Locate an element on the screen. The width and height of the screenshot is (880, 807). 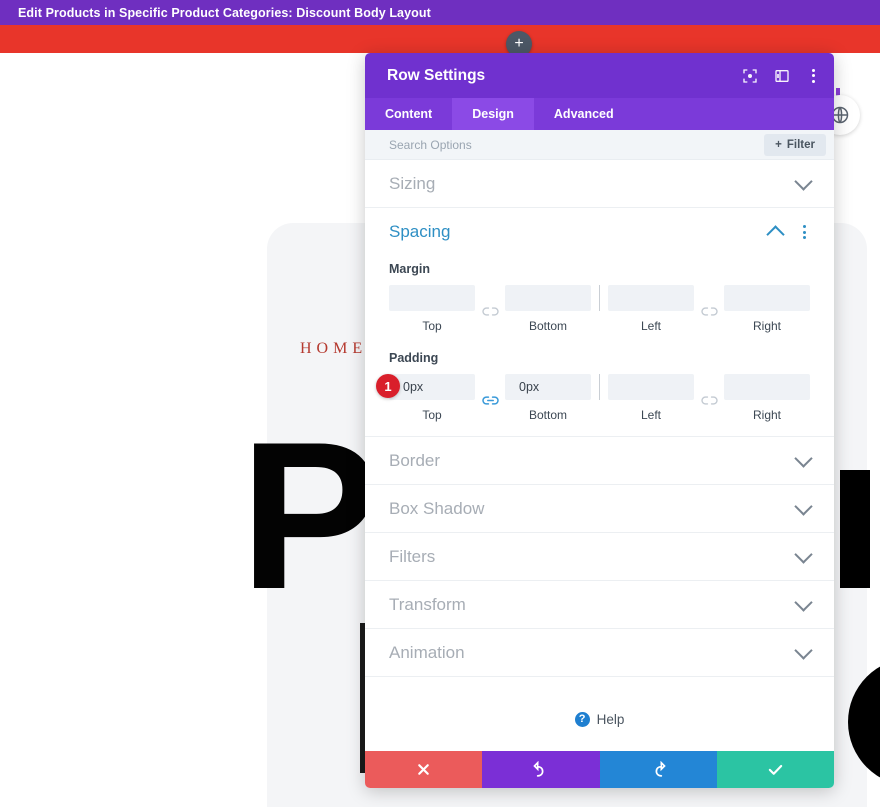
filter-button-label: Filter is located at coordinates (800, 144).